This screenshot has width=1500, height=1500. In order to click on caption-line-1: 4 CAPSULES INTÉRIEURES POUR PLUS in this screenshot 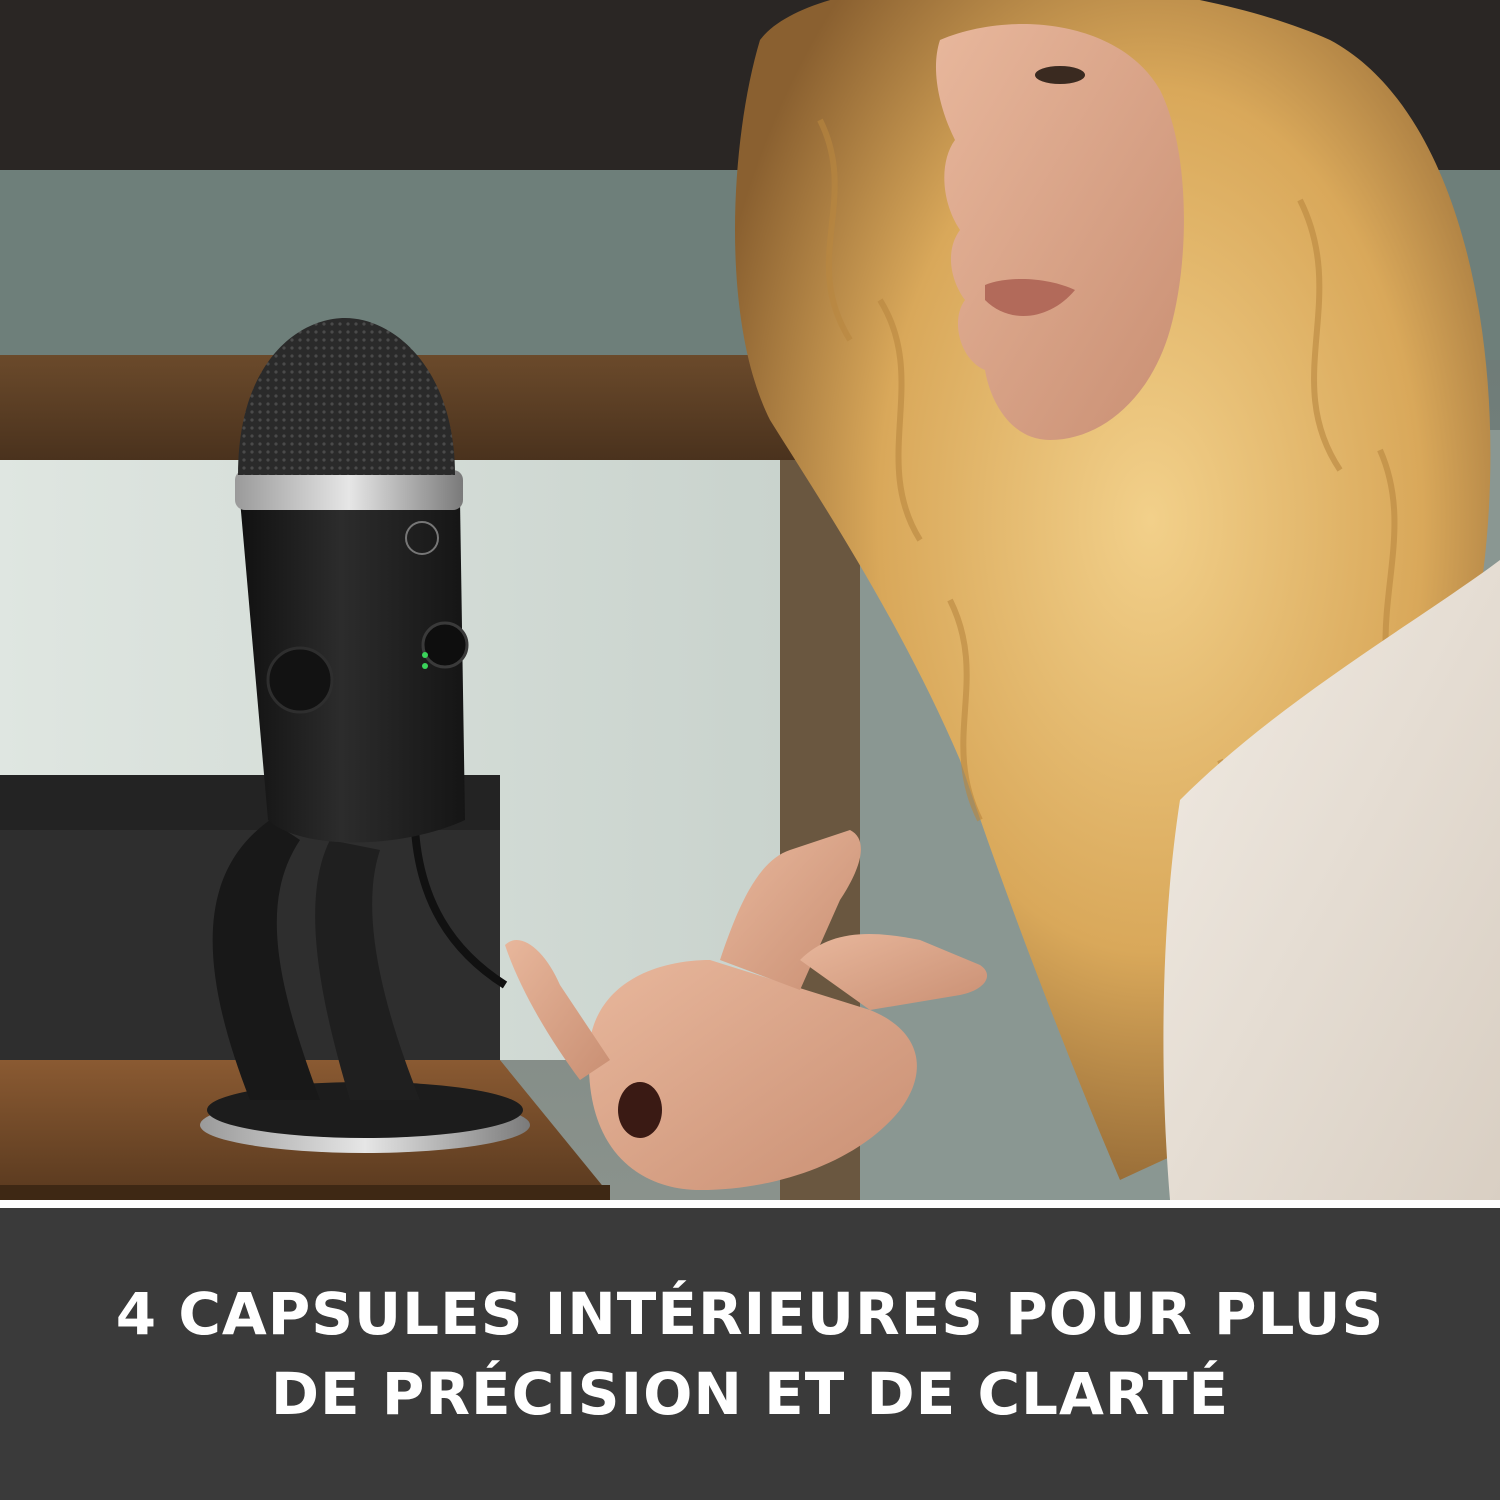, I will do `click(750, 1314)`.